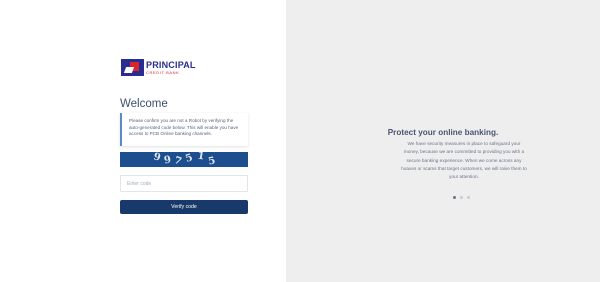  Describe the element at coordinates (201, 156) in the screenshot. I see `captcha-char: 1` at that location.